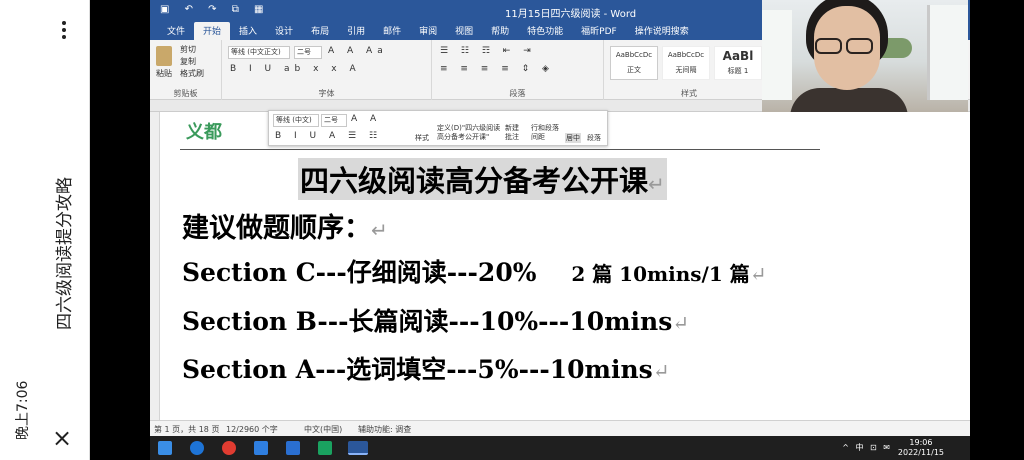 The image size is (1024, 460). I want to click on content-line-4: Section A---选词填空---5%---10mins↵, so click(425, 368).